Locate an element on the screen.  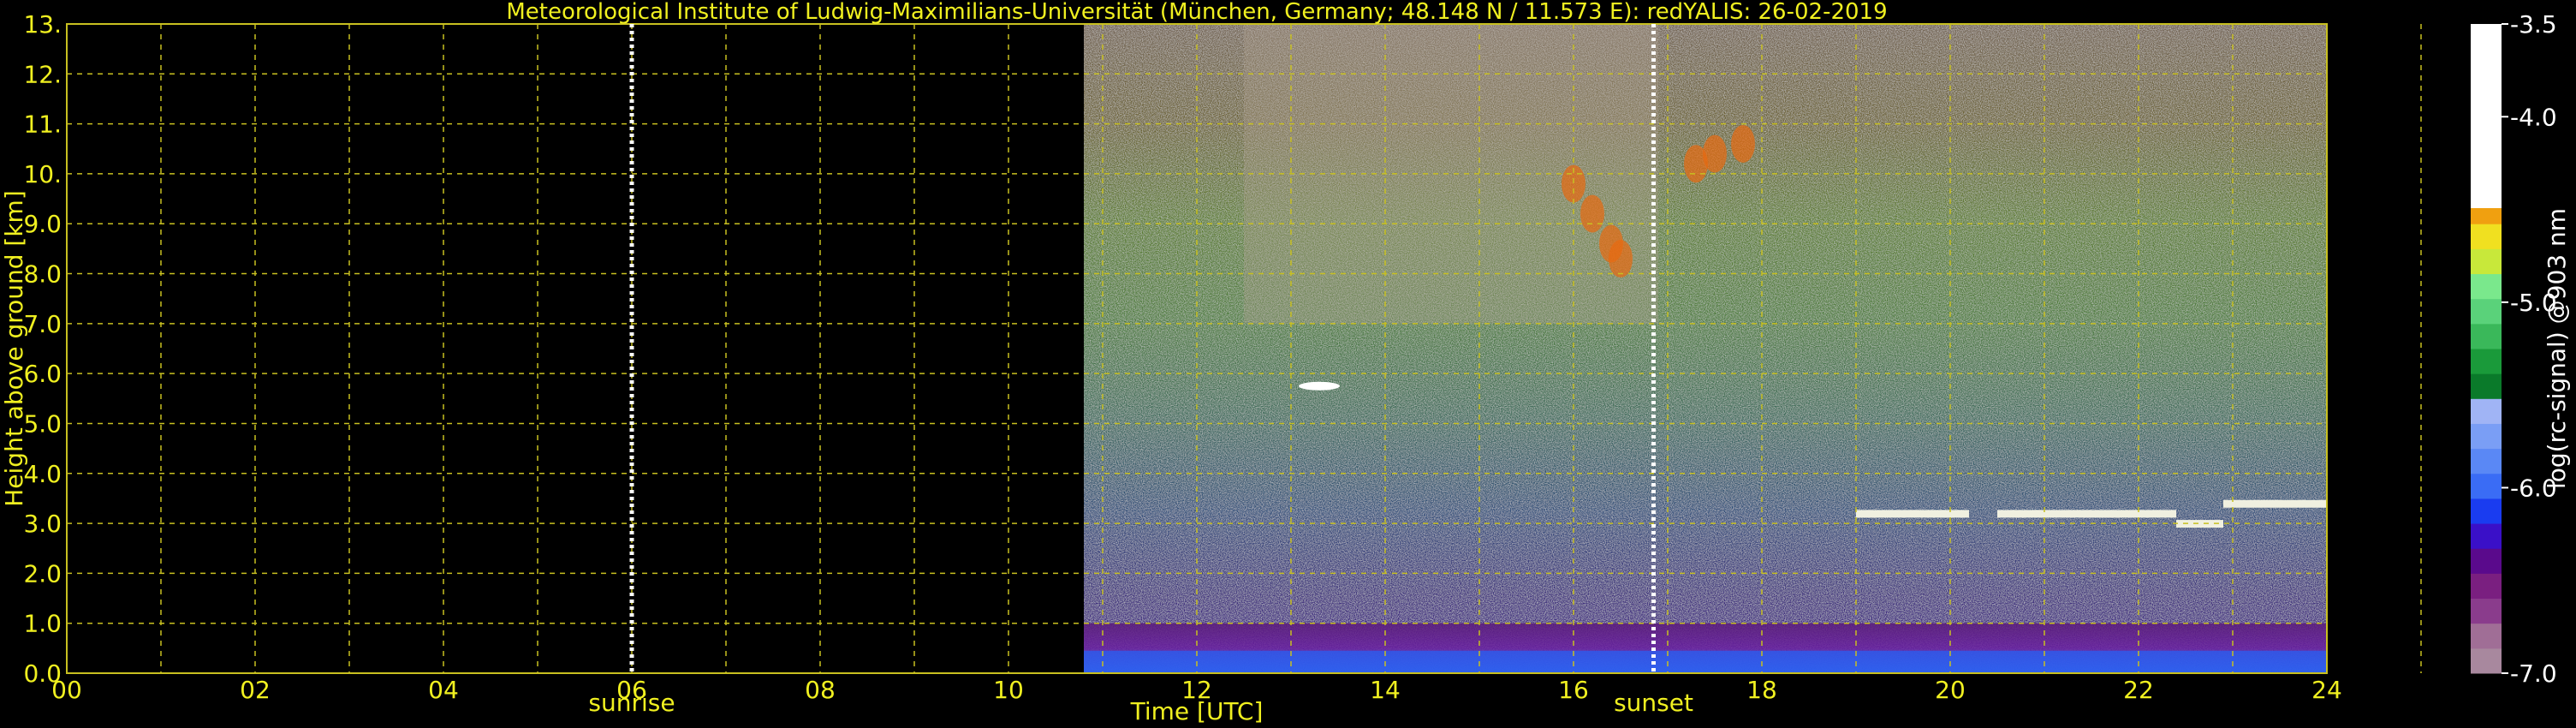
x-tick-label: 16 is located at coordinates (1573, 690).